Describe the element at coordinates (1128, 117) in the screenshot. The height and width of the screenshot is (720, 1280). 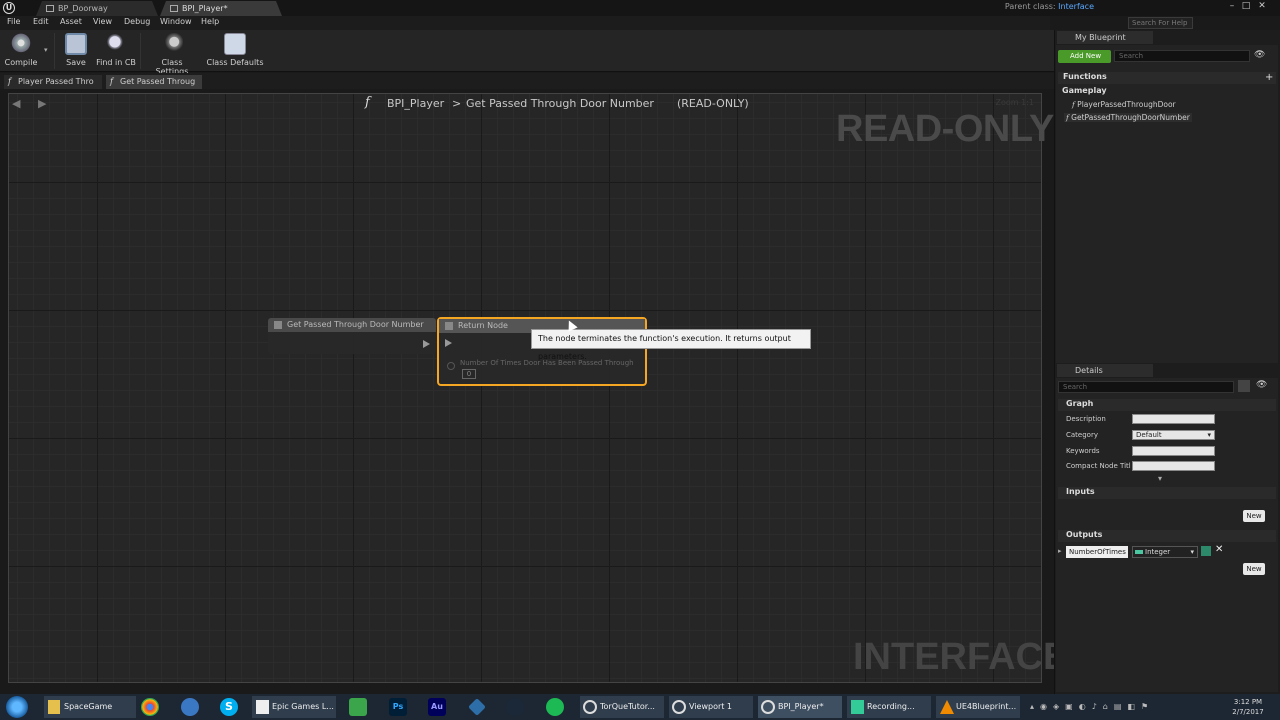
I see `function-item-get-passed-through-door-number: f GetPassedThroughDoorNumber` at that location.